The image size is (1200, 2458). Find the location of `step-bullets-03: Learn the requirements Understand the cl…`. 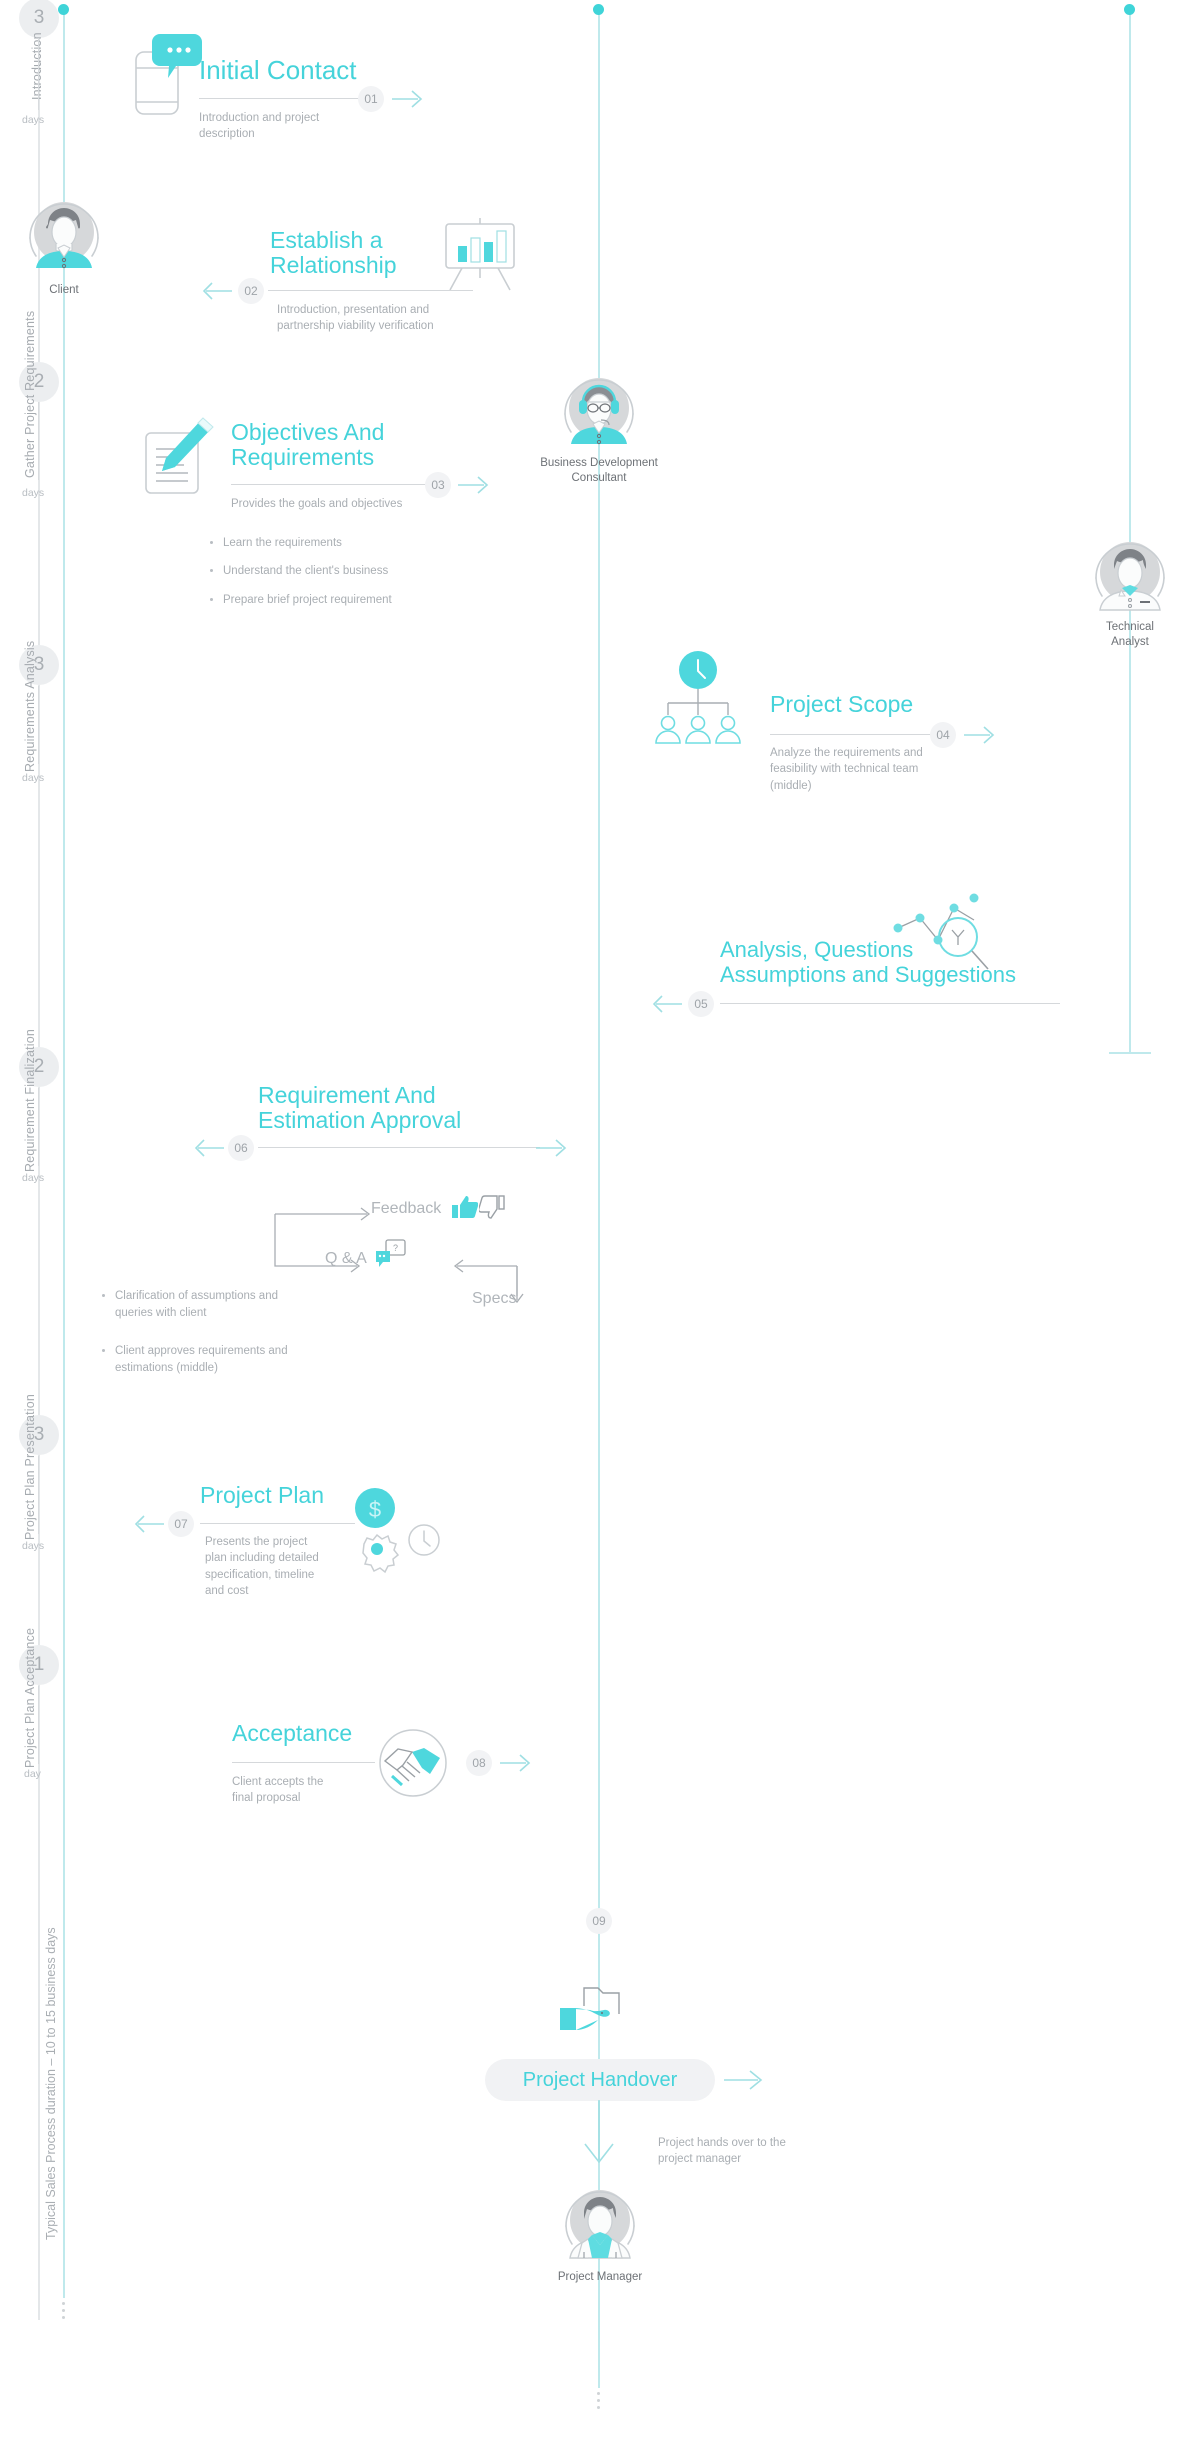

step-bullets-03: Learn the requirements Understand the cl… is located at coordinates (353, 577).